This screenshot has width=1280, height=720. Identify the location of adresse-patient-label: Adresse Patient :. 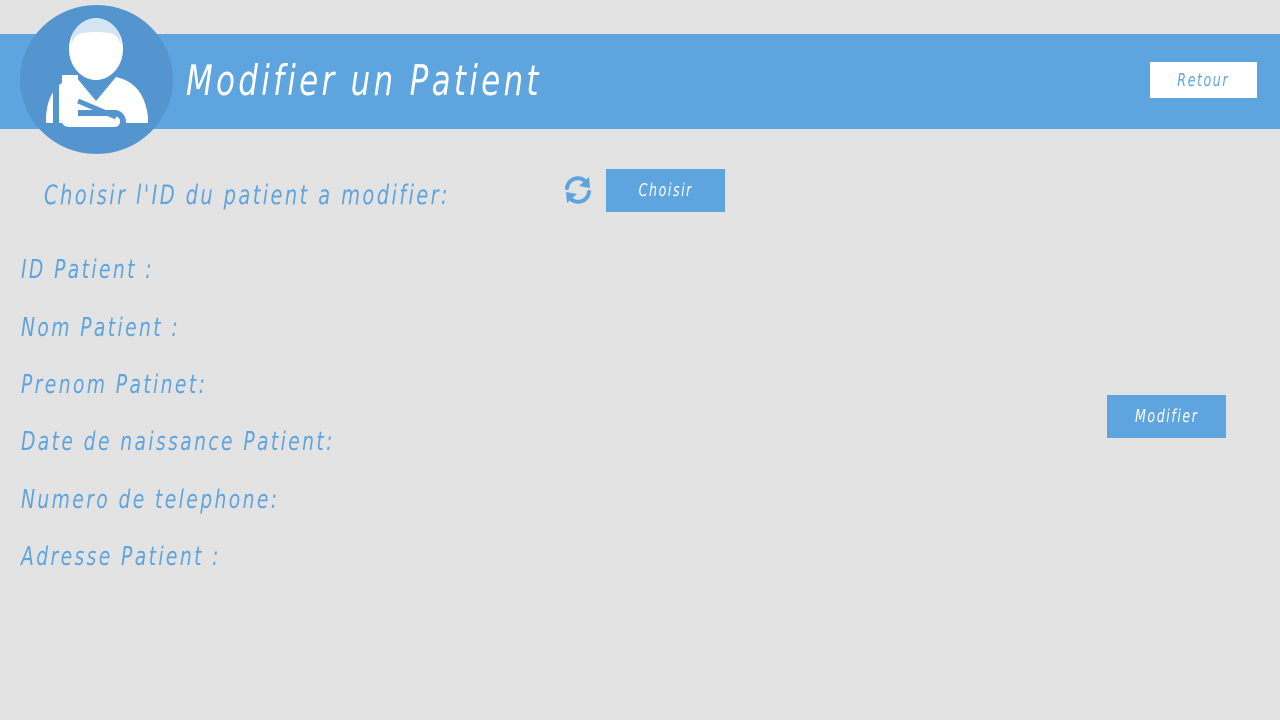
(121, 557).